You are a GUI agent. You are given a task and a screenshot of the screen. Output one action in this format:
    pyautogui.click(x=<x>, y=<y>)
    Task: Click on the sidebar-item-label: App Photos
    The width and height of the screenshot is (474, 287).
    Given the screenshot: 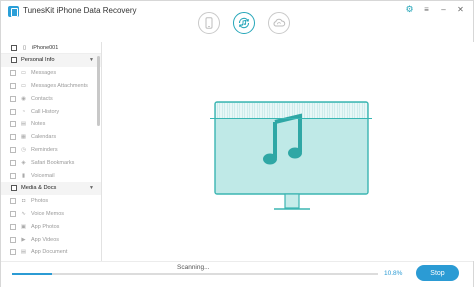 What is the action you would take?
    pyautogui.click(x=45, y=226)
    